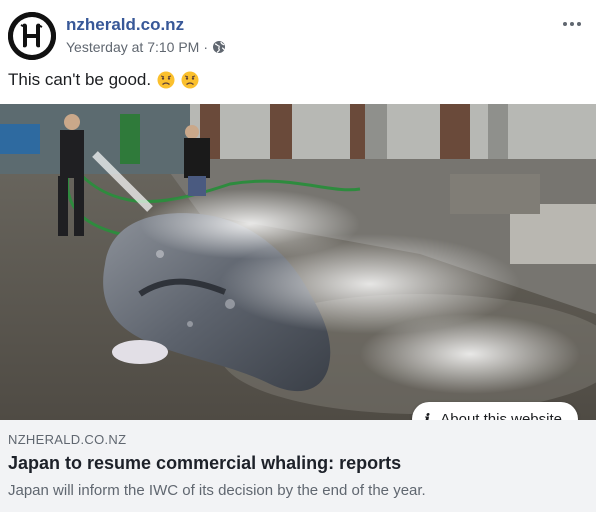  I want to click on post-message-text: This can't be good., so click(80, 79).